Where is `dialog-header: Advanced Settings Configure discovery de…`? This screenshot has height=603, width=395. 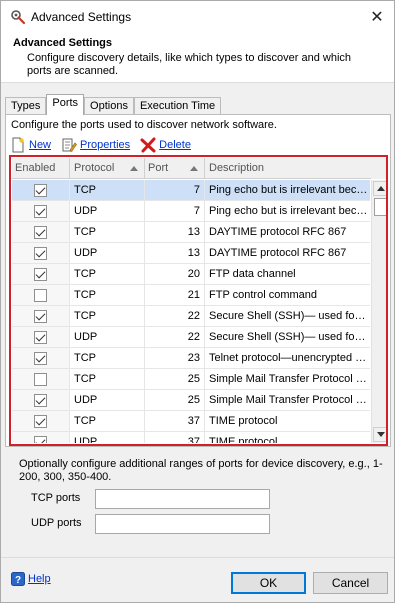 dialog-header: Advanced Settings Configure discovery de… is located at coordinates (197, 58).